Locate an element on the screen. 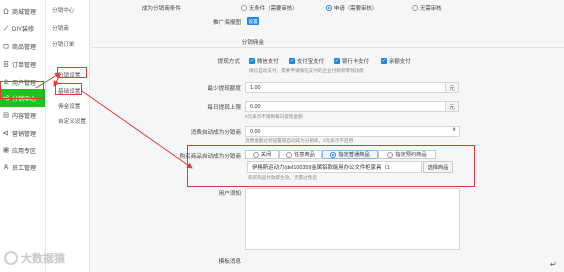 The image size is (564, 272). buy-goods-option-off: 关闭 is located at coordinates (262, 154).